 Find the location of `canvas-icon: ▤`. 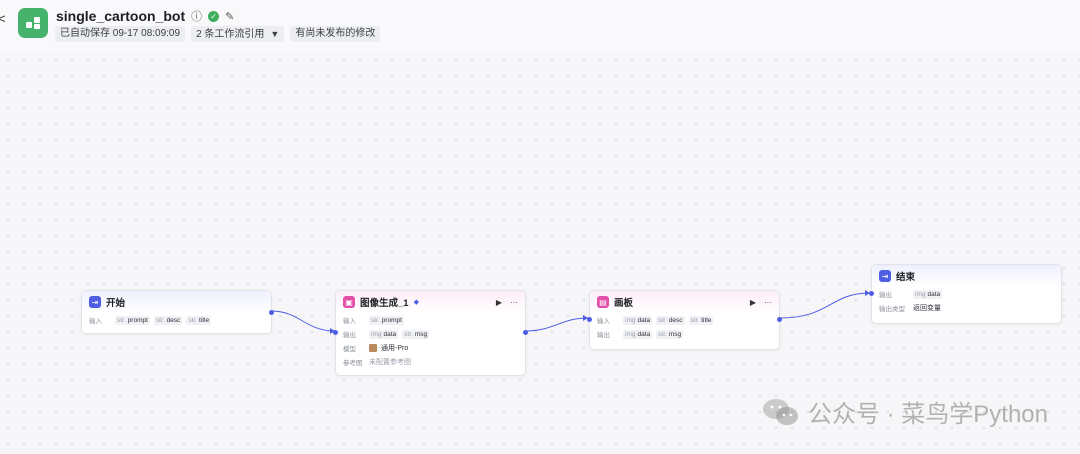

canvas-icon: ▤ is located at coordinates (603, 302).